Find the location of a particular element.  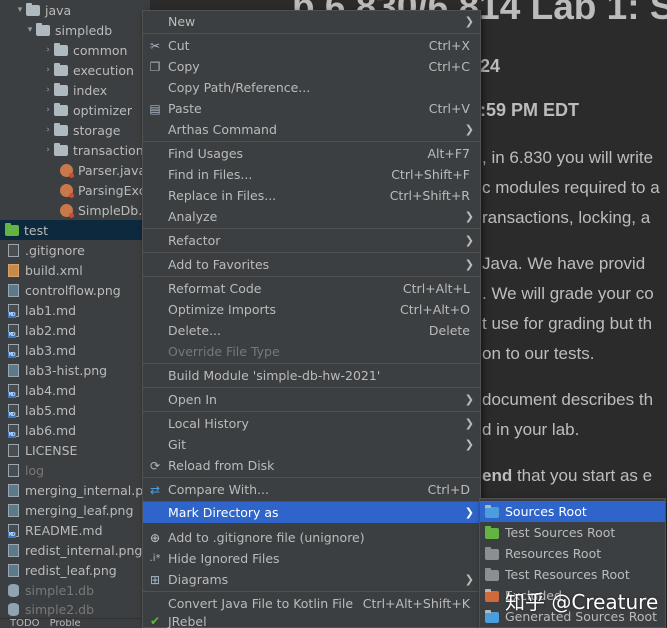

menu-item-diagrams: ⊞ Diagrams ❯ is located at coordinates (311, 579).